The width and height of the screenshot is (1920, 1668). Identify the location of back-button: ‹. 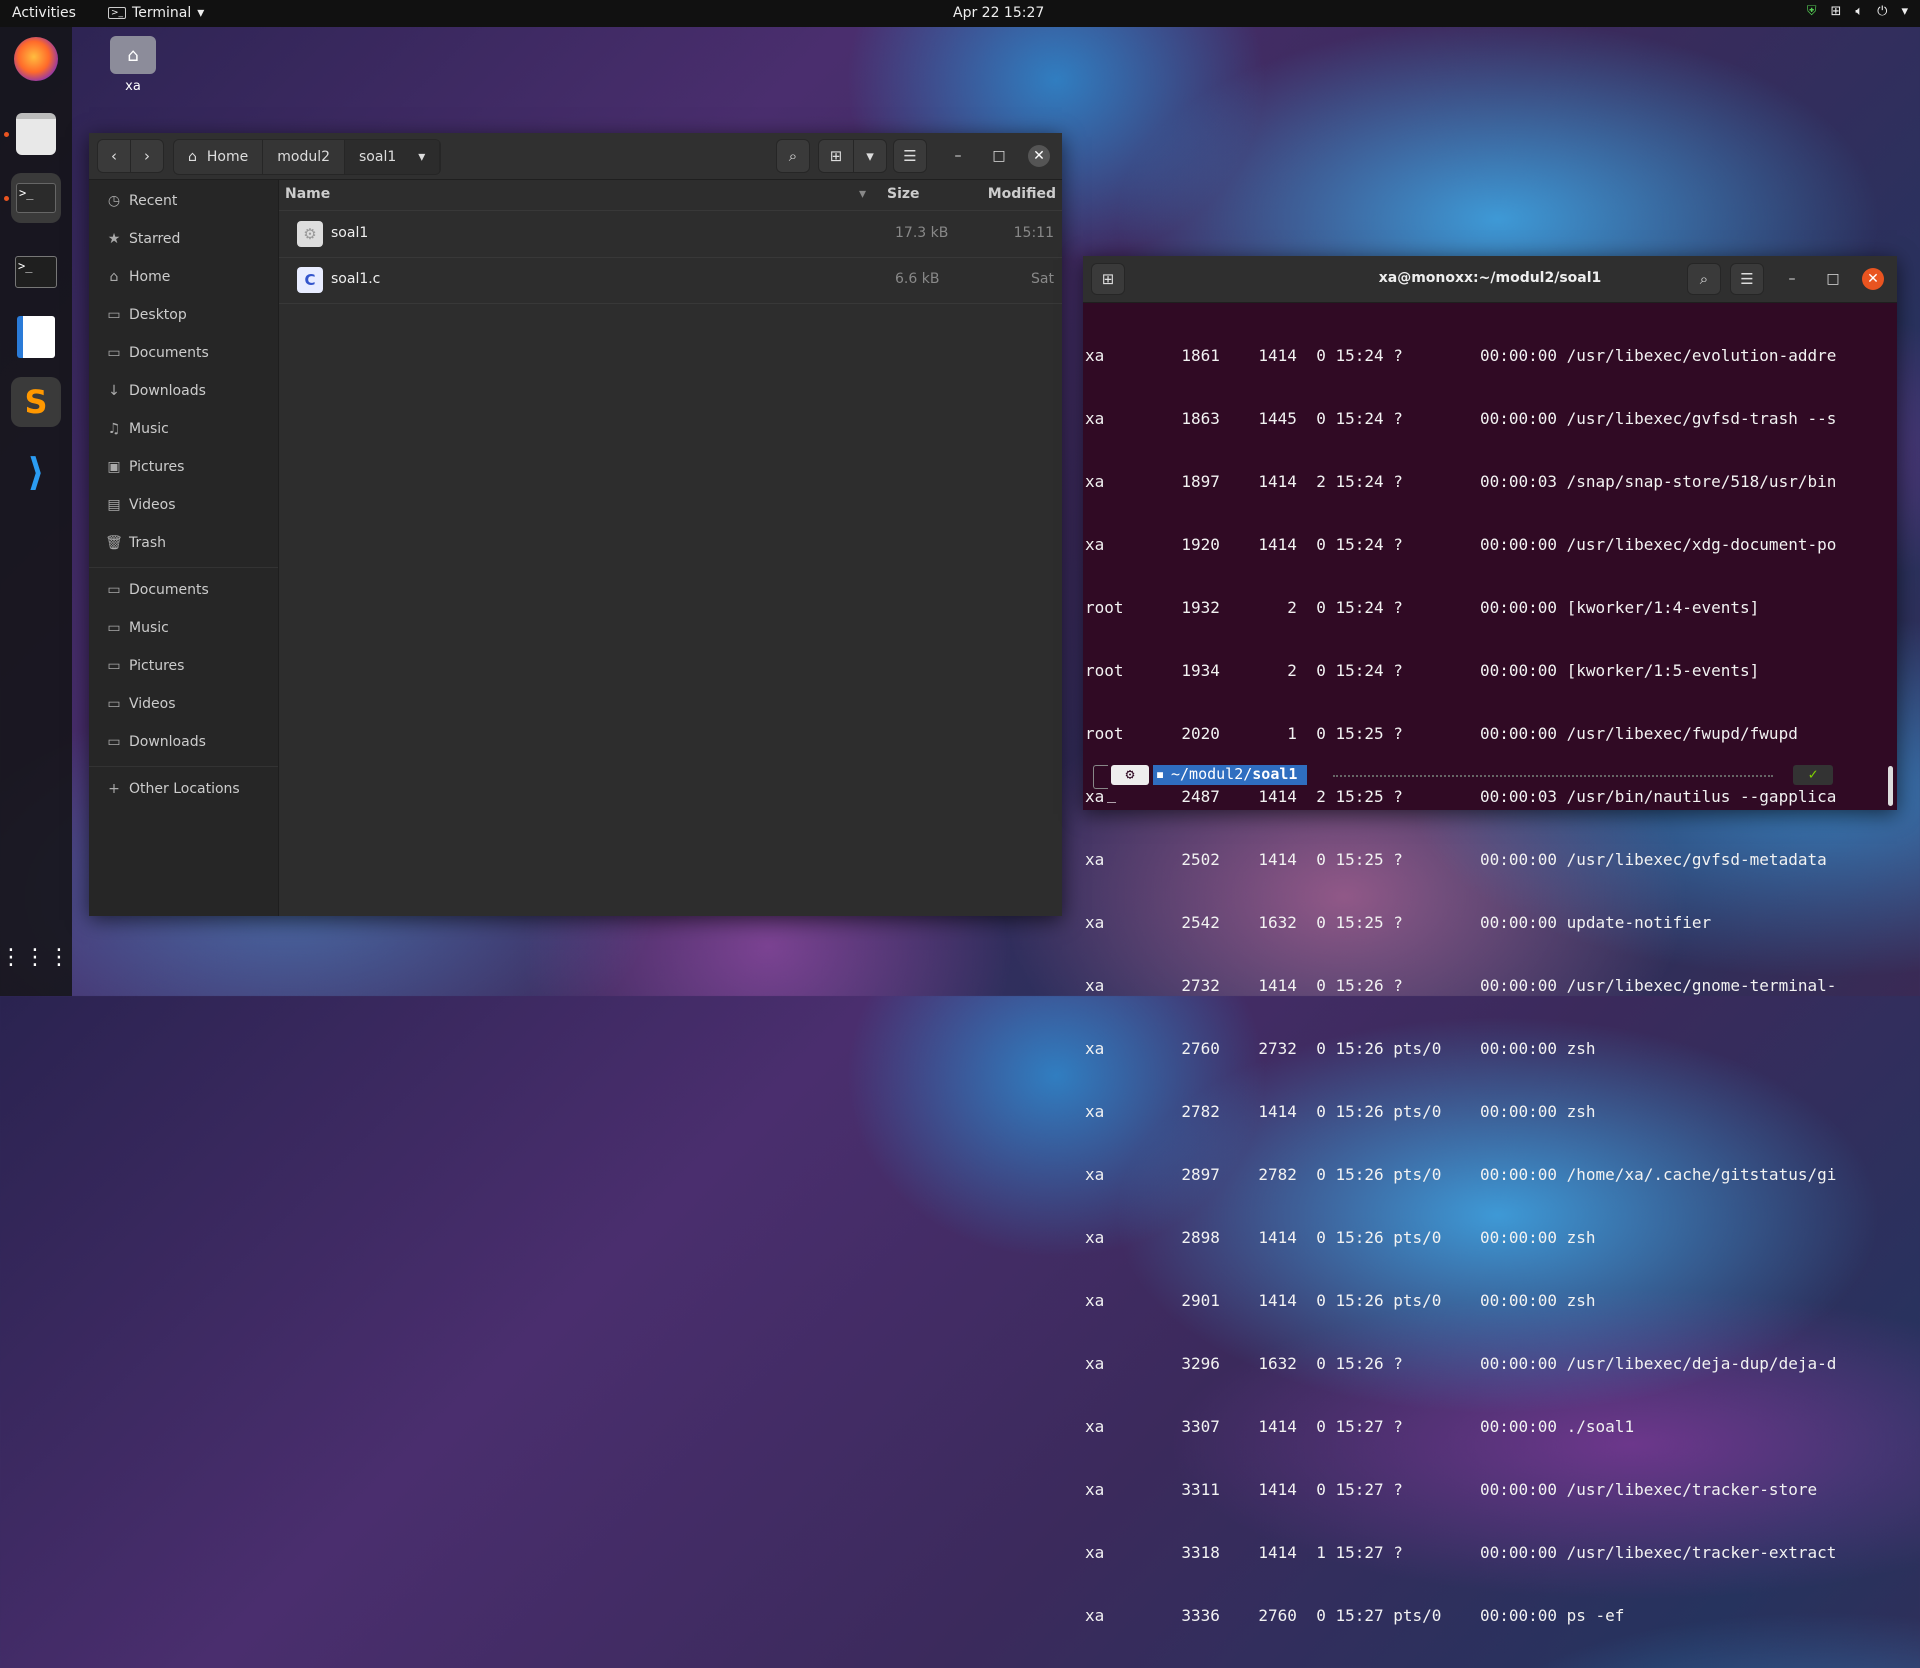
(114, 156).